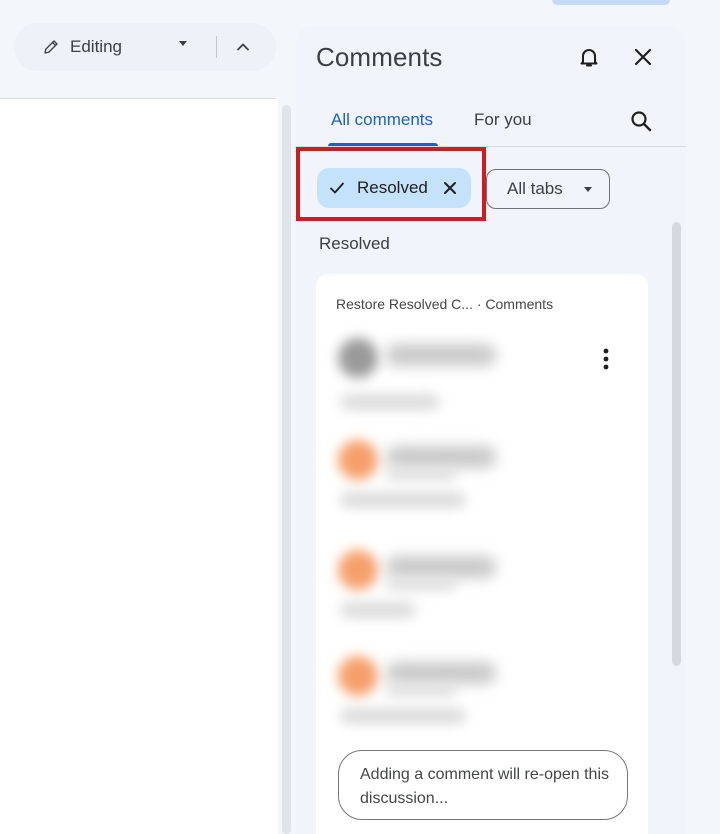 Image resolution: width=720 pixels, height=834 pixels. Describe the element at coordinates (450, 188) in the screenshot. I see `remove-filter-icon` at that location.